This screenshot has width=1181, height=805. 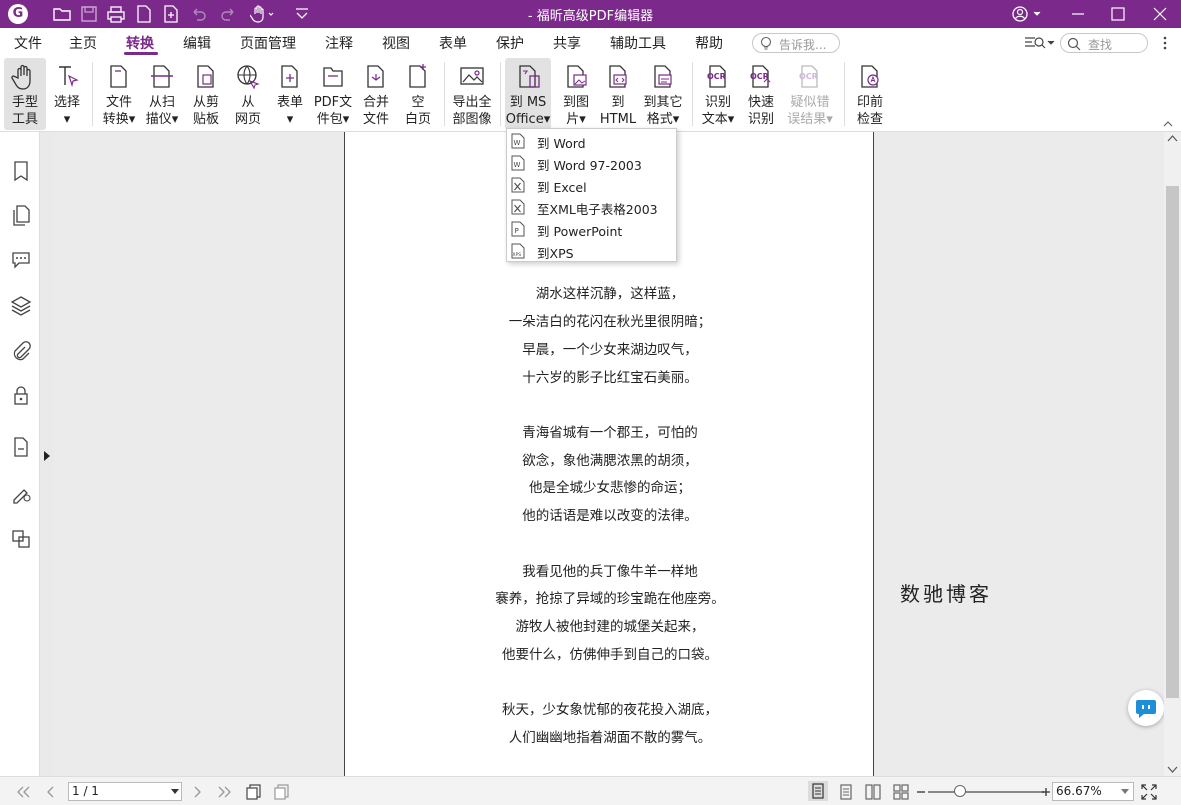 I want to click on merge-files-button: 合并 文件, so click(x=376, y=94).